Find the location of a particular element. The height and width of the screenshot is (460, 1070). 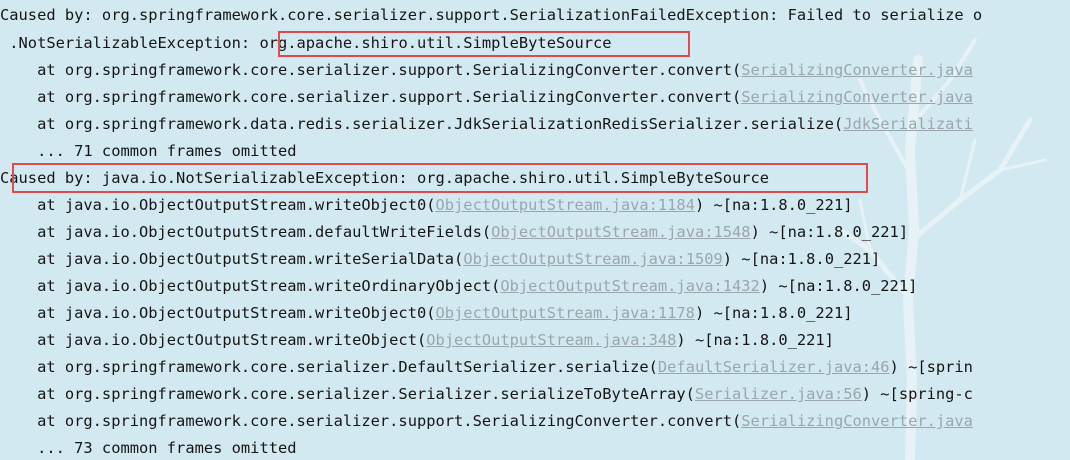

exception-name-prefix: .NotSerializableException is located at coordinates (120, 43).